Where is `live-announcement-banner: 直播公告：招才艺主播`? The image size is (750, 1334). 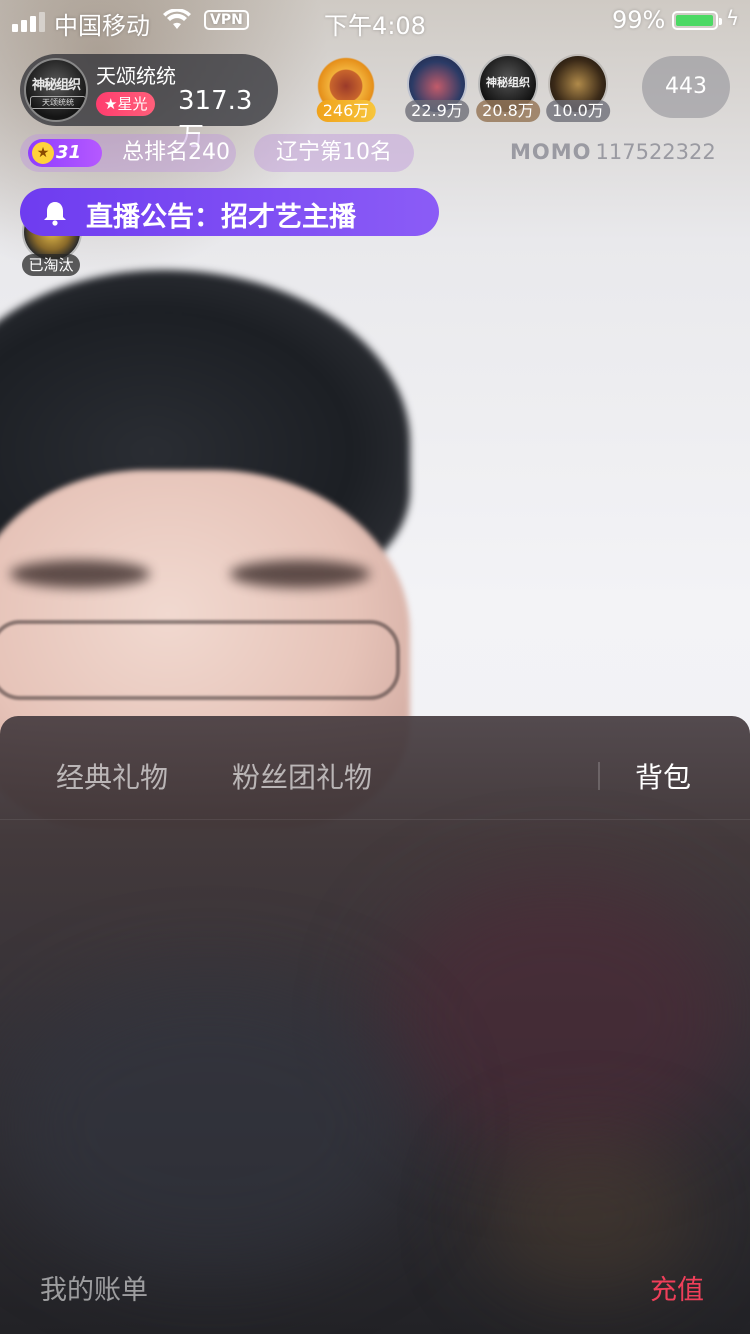 live-announcement-banner: 直播公告：招才艺主播 is located at coordinates (229, 212).